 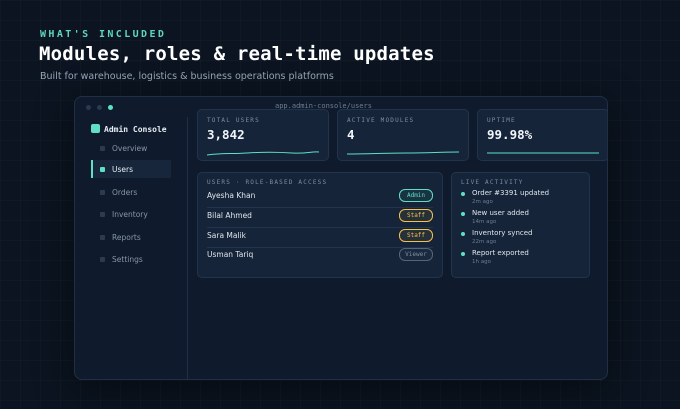 I want to click on stat-value: 3,842, so click(x=226, y=134).